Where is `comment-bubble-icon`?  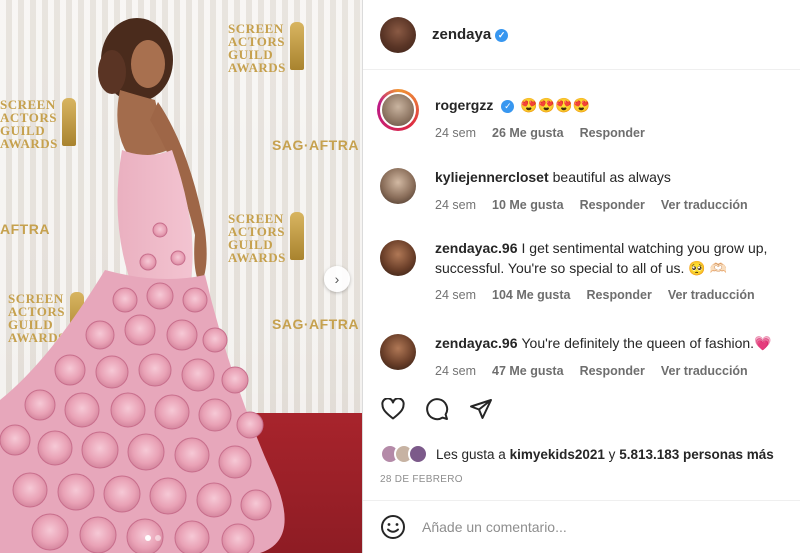 comment-bubble-icon is located at coordinates (437, 409).